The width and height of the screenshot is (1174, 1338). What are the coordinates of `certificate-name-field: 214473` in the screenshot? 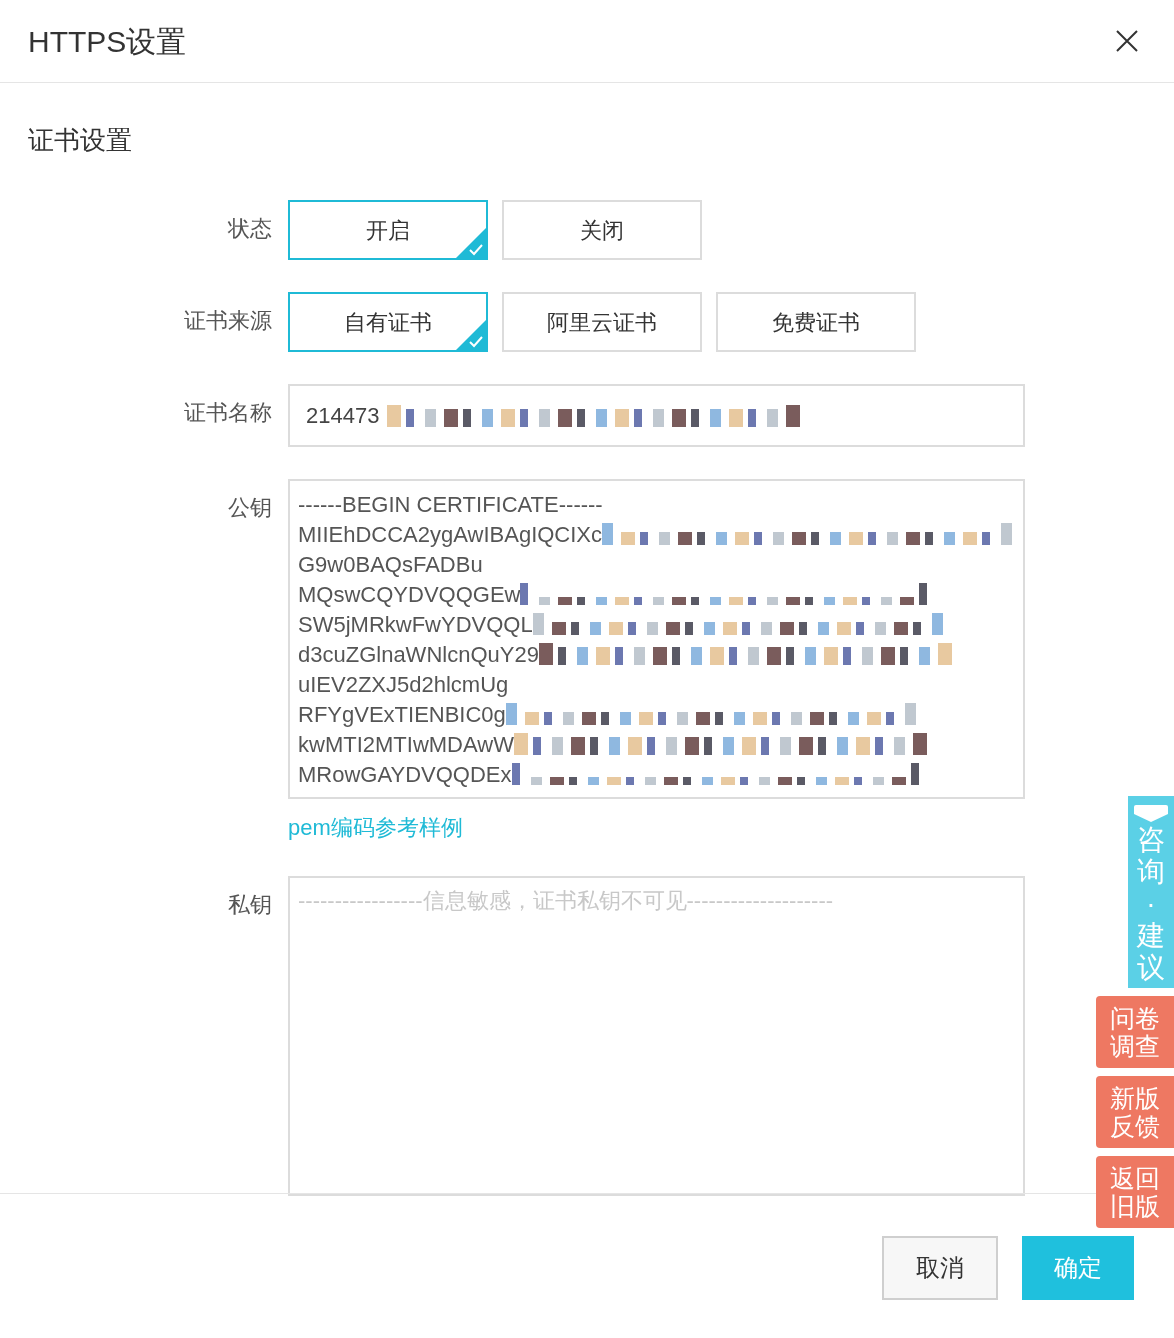 It's located at (656, 415).